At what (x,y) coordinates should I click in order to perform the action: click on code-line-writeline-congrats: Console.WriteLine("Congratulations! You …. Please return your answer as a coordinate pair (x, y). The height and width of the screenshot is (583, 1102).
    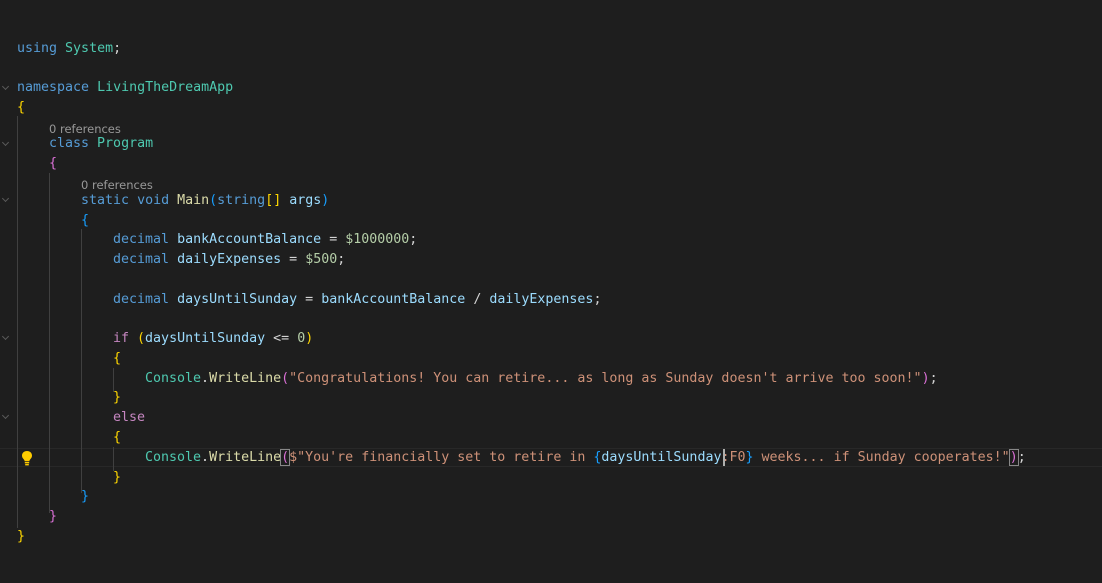
    Looking at the image, I should click on (541, 378).